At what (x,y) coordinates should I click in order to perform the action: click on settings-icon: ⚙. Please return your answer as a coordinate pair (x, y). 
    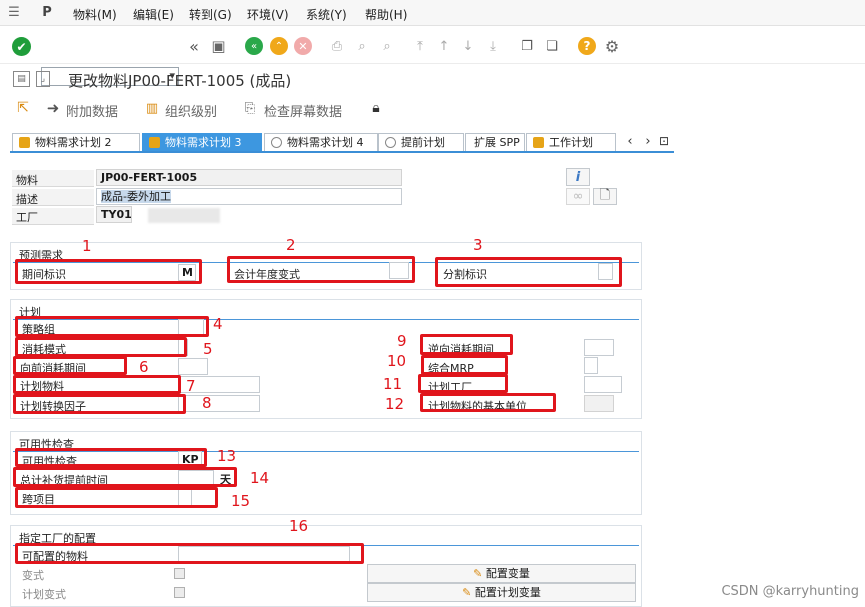
    Looking at the image, I should click on (612, 46).